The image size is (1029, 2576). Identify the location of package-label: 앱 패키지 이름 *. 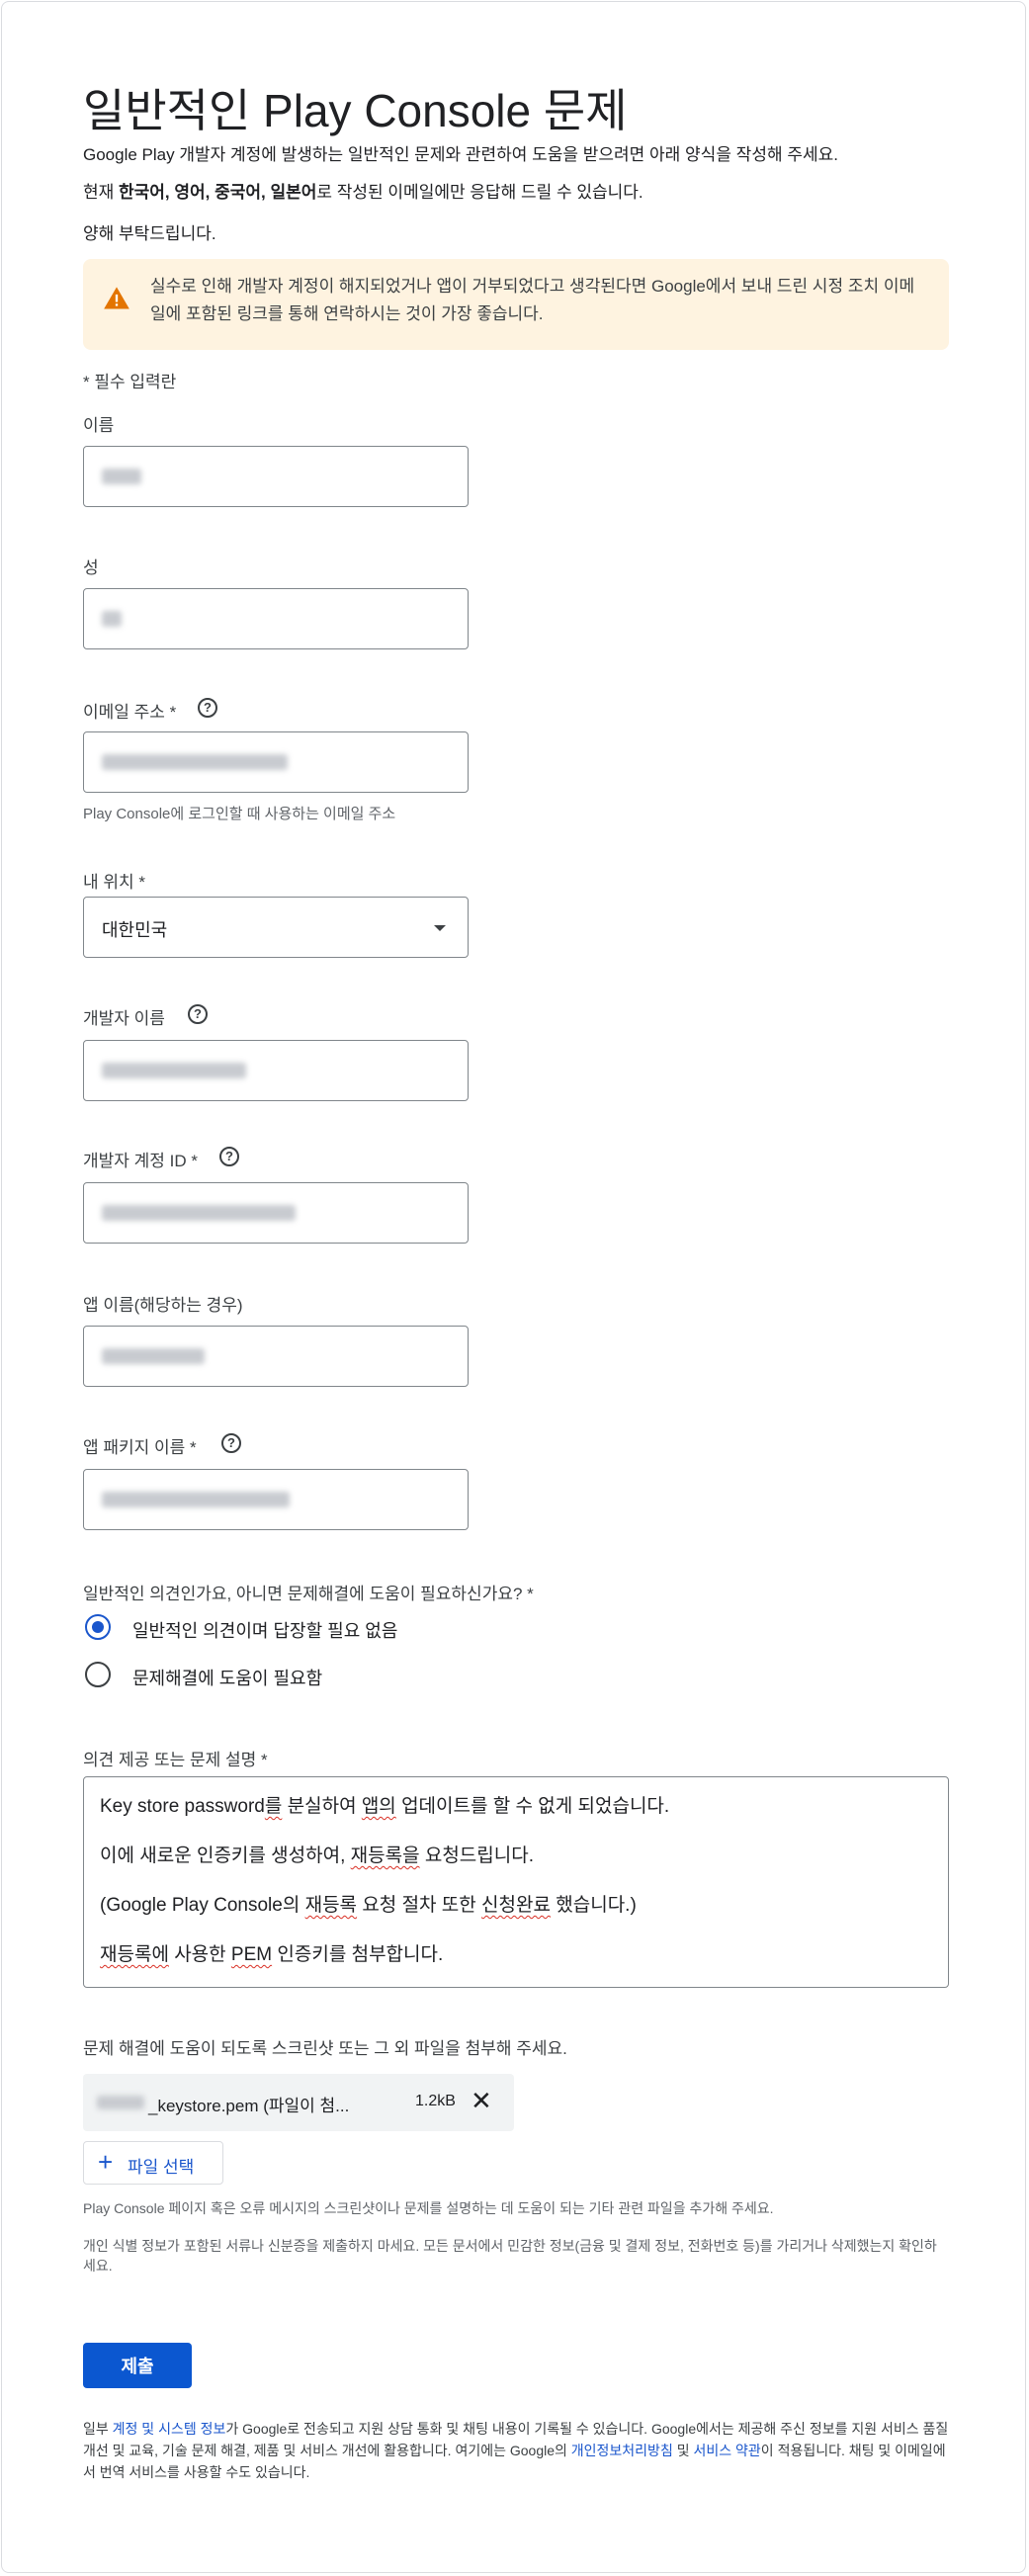
(140, 1447).